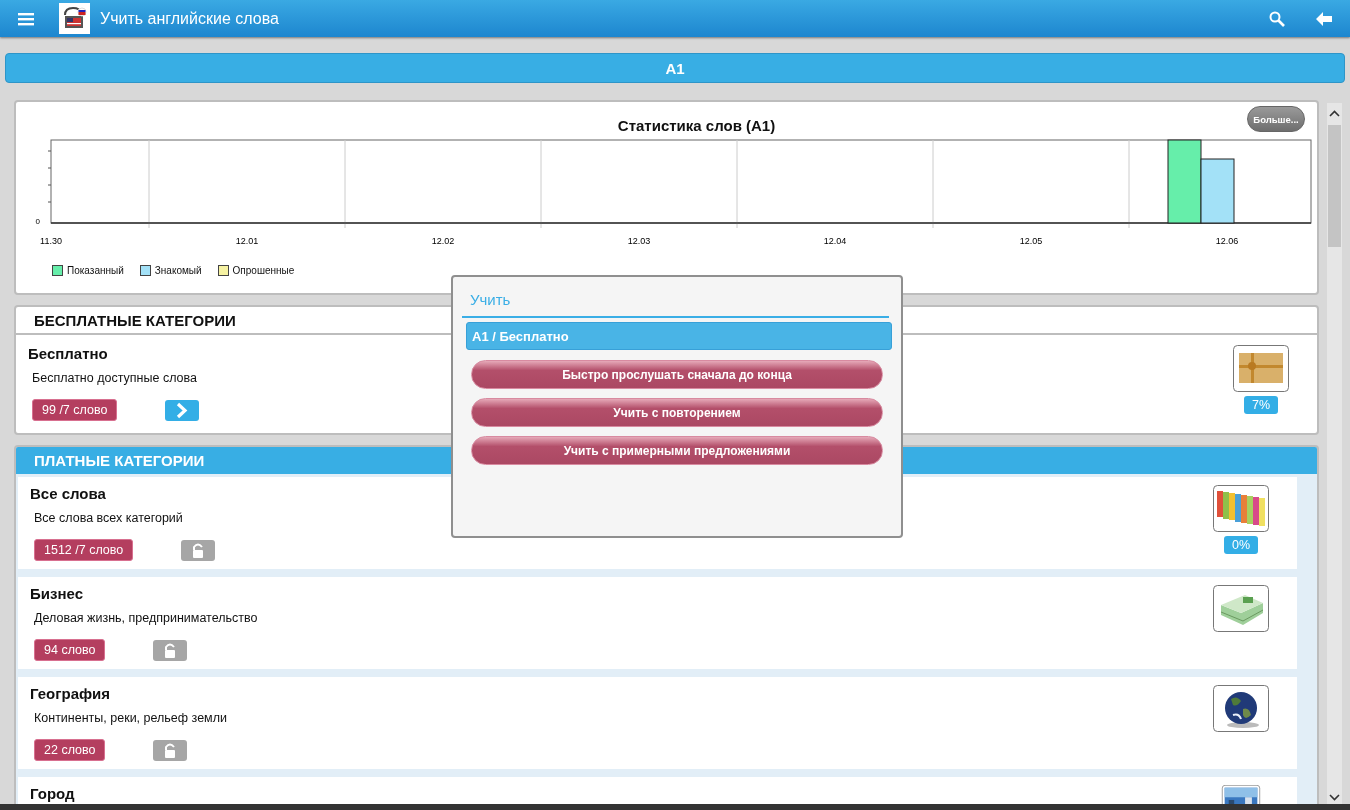 The width and height of the screenshot is (1350, 810). I want to click on dialog-title: Учить, so click(675, 304).